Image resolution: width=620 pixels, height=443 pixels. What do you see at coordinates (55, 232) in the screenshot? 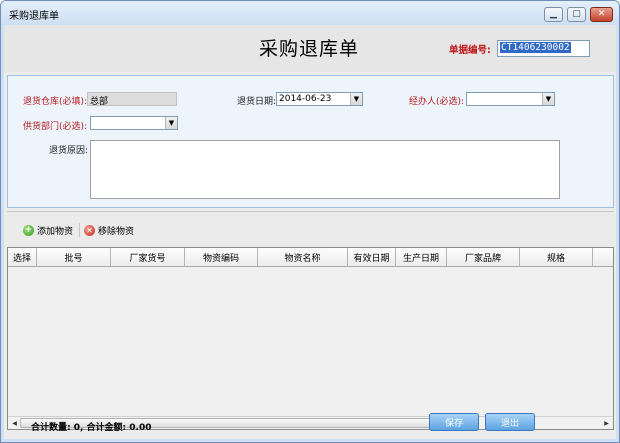
I see `add-material-label: 添加物资` at bounding box center [55, 232].